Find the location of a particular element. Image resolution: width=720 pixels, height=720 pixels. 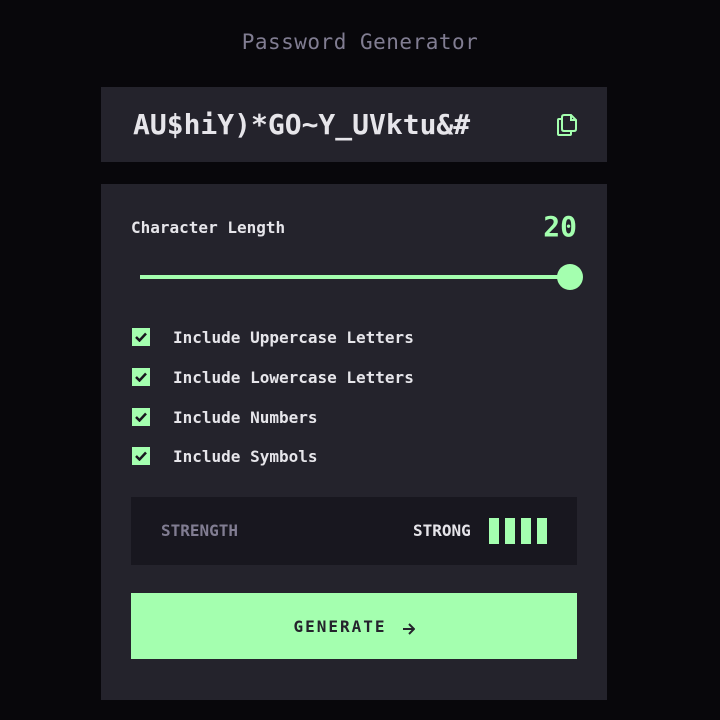

option-label: Include Symbols is located at coordinates (245, 456).